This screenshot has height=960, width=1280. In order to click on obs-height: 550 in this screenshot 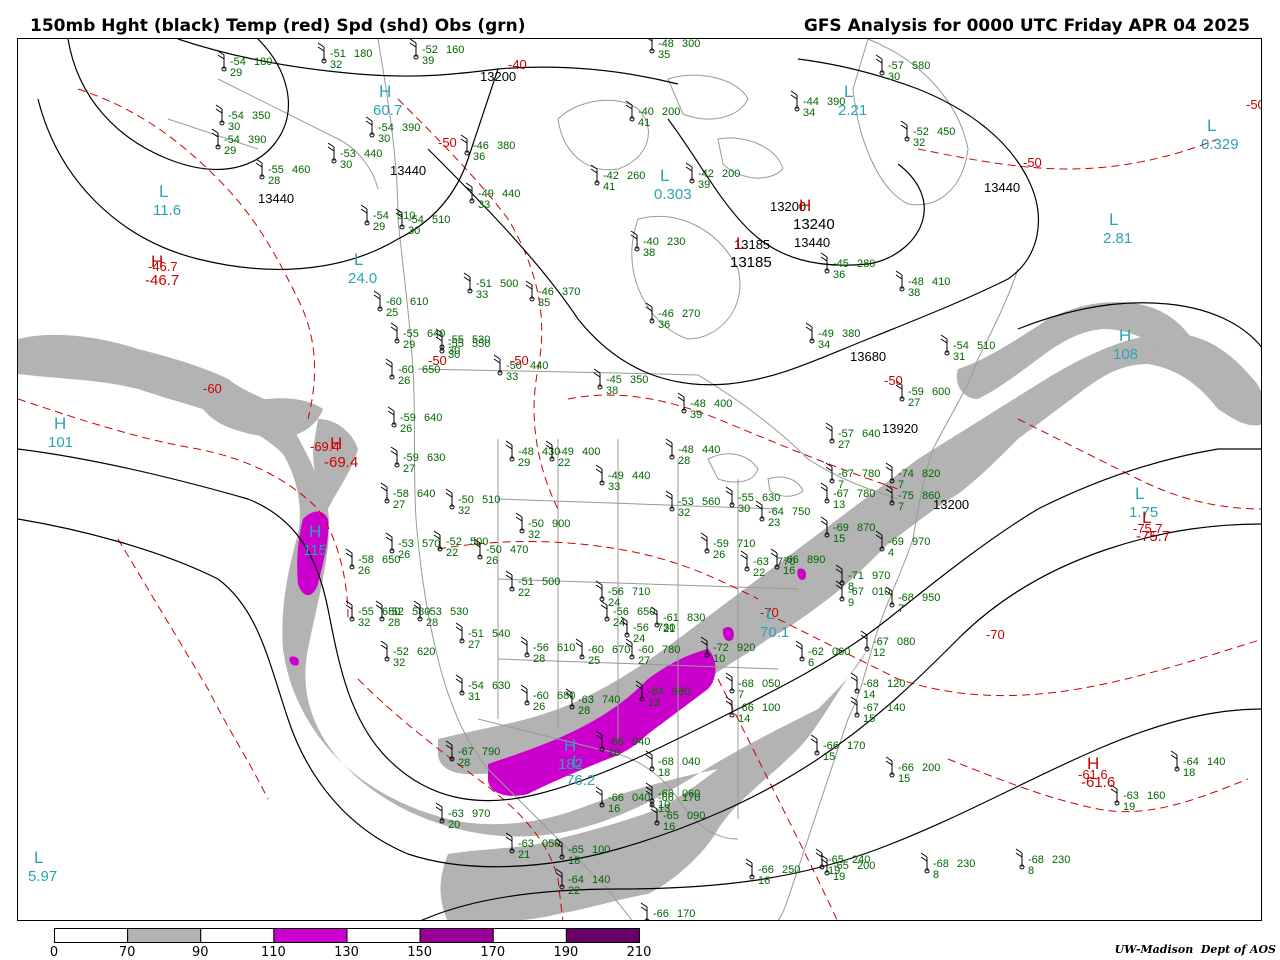, I will do `click(481, 344)`.